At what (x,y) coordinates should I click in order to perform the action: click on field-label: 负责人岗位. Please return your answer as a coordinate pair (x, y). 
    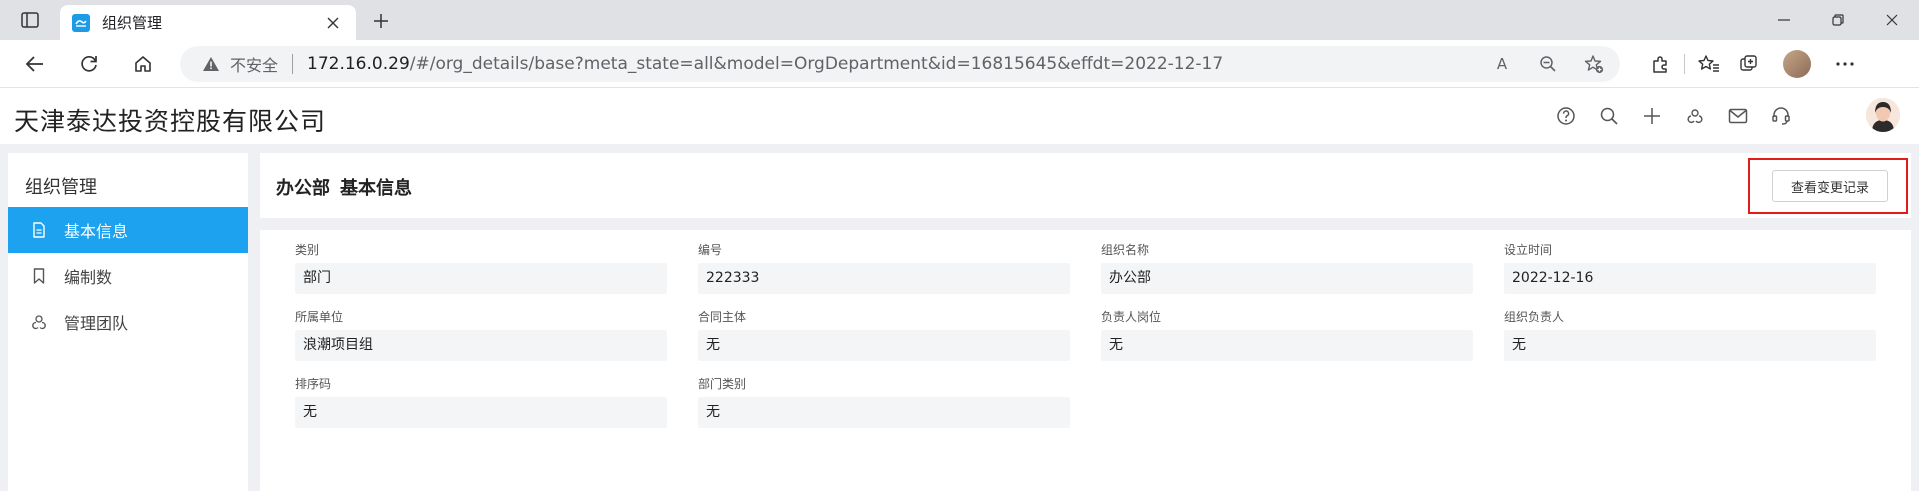
    Looking at the image, I should click on (1131, 317).